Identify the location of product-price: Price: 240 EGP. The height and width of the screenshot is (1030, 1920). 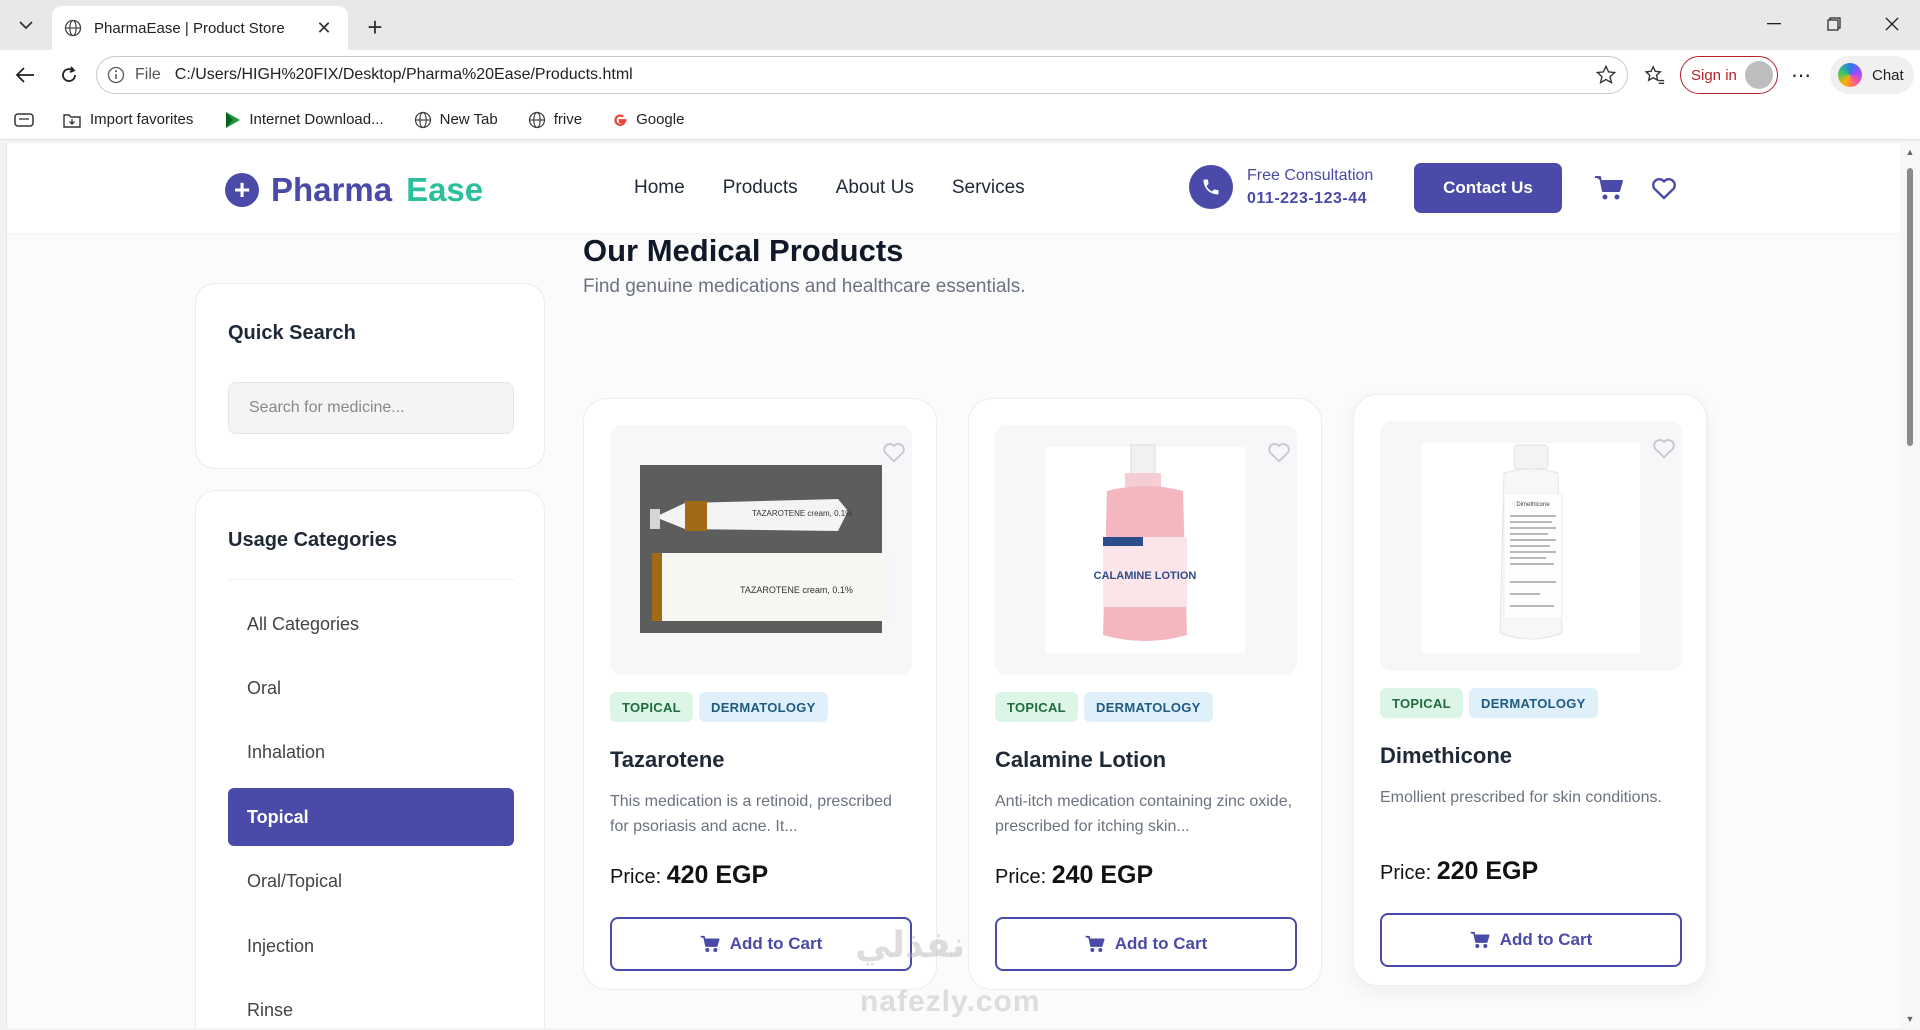
(1074, 875).